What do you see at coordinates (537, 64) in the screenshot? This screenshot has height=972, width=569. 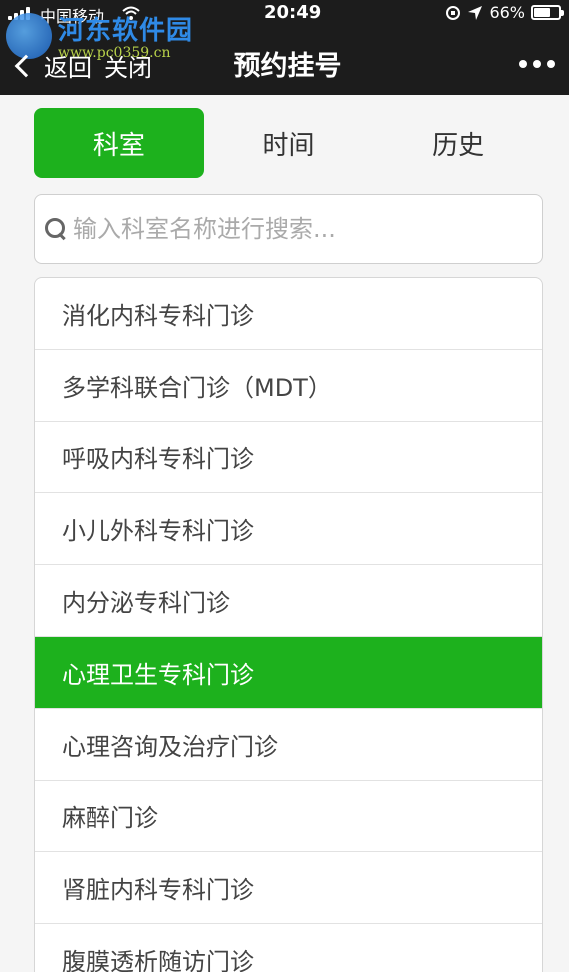 I see `more-options-button` at bounding box center [537, 64].